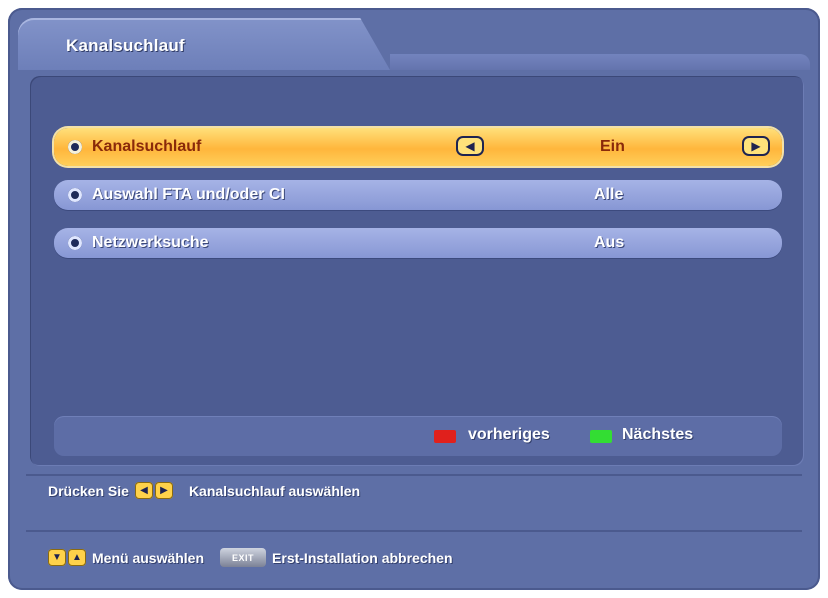 The height and width of the screenshot is (598, 828). Describe the element at coordinates (148, 557) in the screenshot. I see `help-menu-text: Menü auswählen` at that location.